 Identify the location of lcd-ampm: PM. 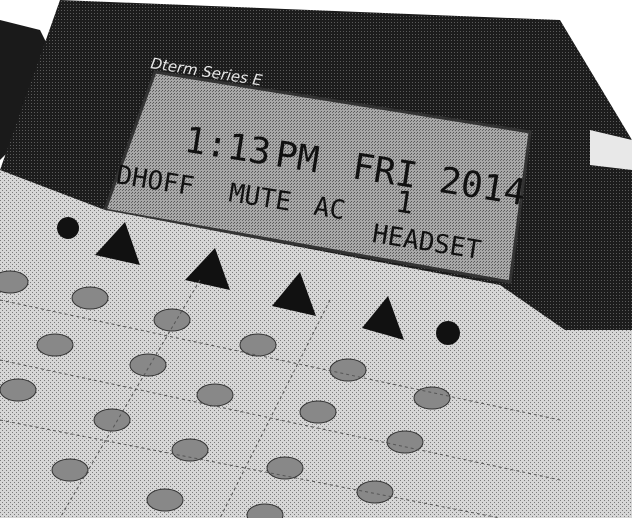
(297, 157).